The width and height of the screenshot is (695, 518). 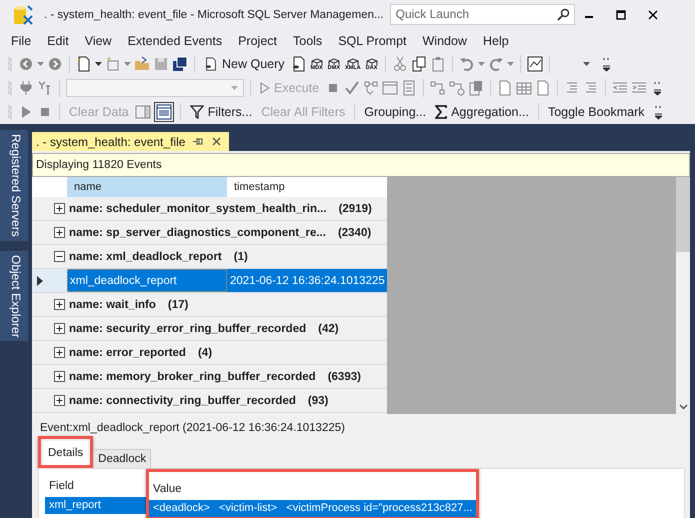 I want to click on group-row: name: error_reported (4), so click(x=209, y=353).